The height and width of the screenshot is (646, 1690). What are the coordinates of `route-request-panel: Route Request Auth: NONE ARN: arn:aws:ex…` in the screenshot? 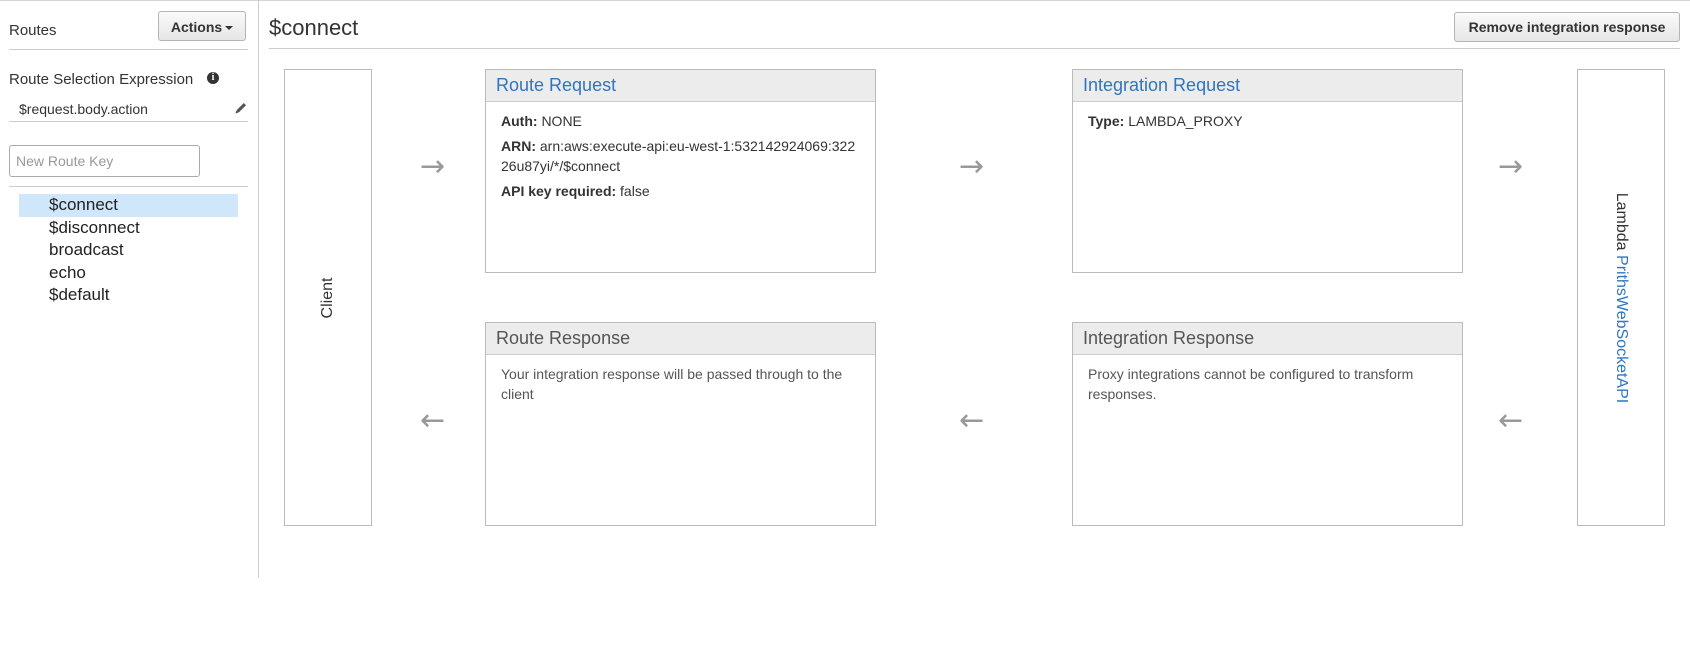 It's located at (680, 171).